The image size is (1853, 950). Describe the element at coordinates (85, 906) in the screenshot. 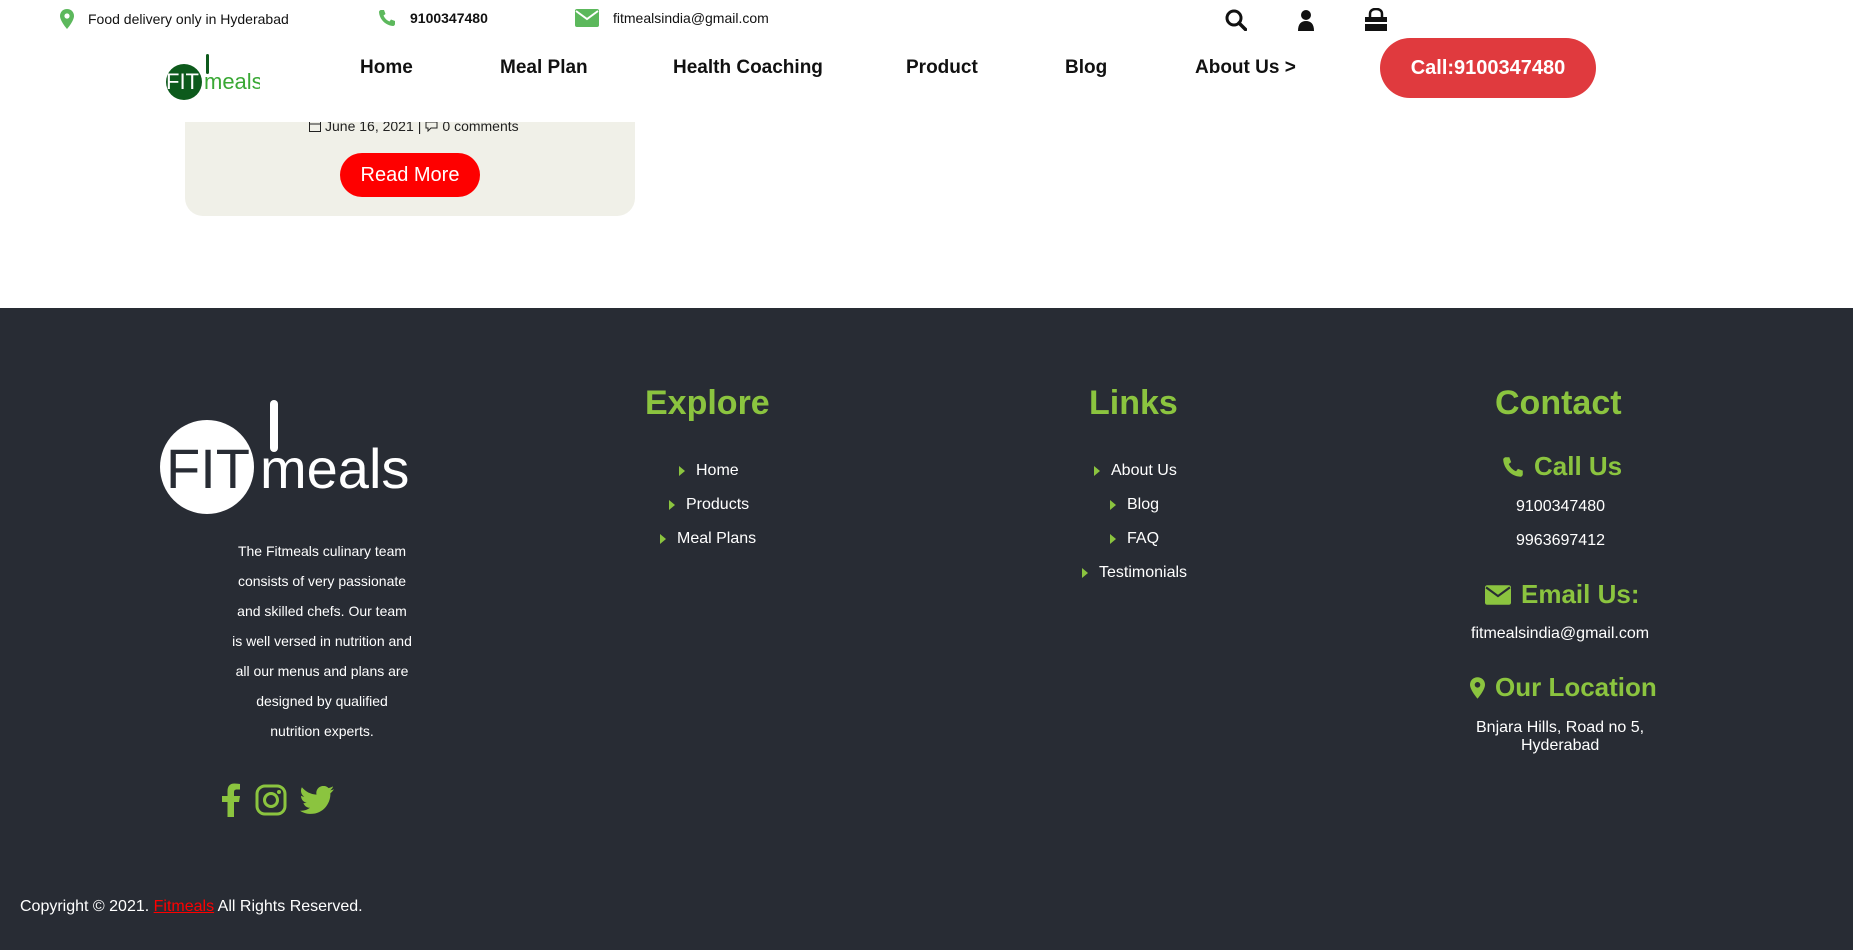

I see `copyright-prefix: Copyright © 2021.` at that location.